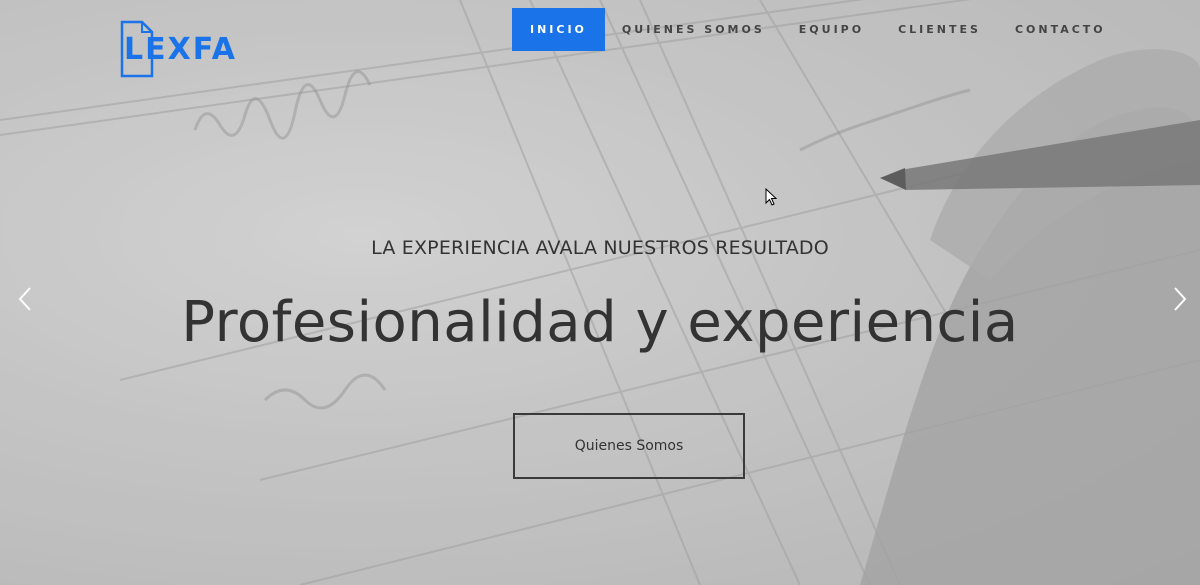 The width and height of the screenshot is (1200, 585). I want to click on mouse-pointer-icon, so click(771, 197).